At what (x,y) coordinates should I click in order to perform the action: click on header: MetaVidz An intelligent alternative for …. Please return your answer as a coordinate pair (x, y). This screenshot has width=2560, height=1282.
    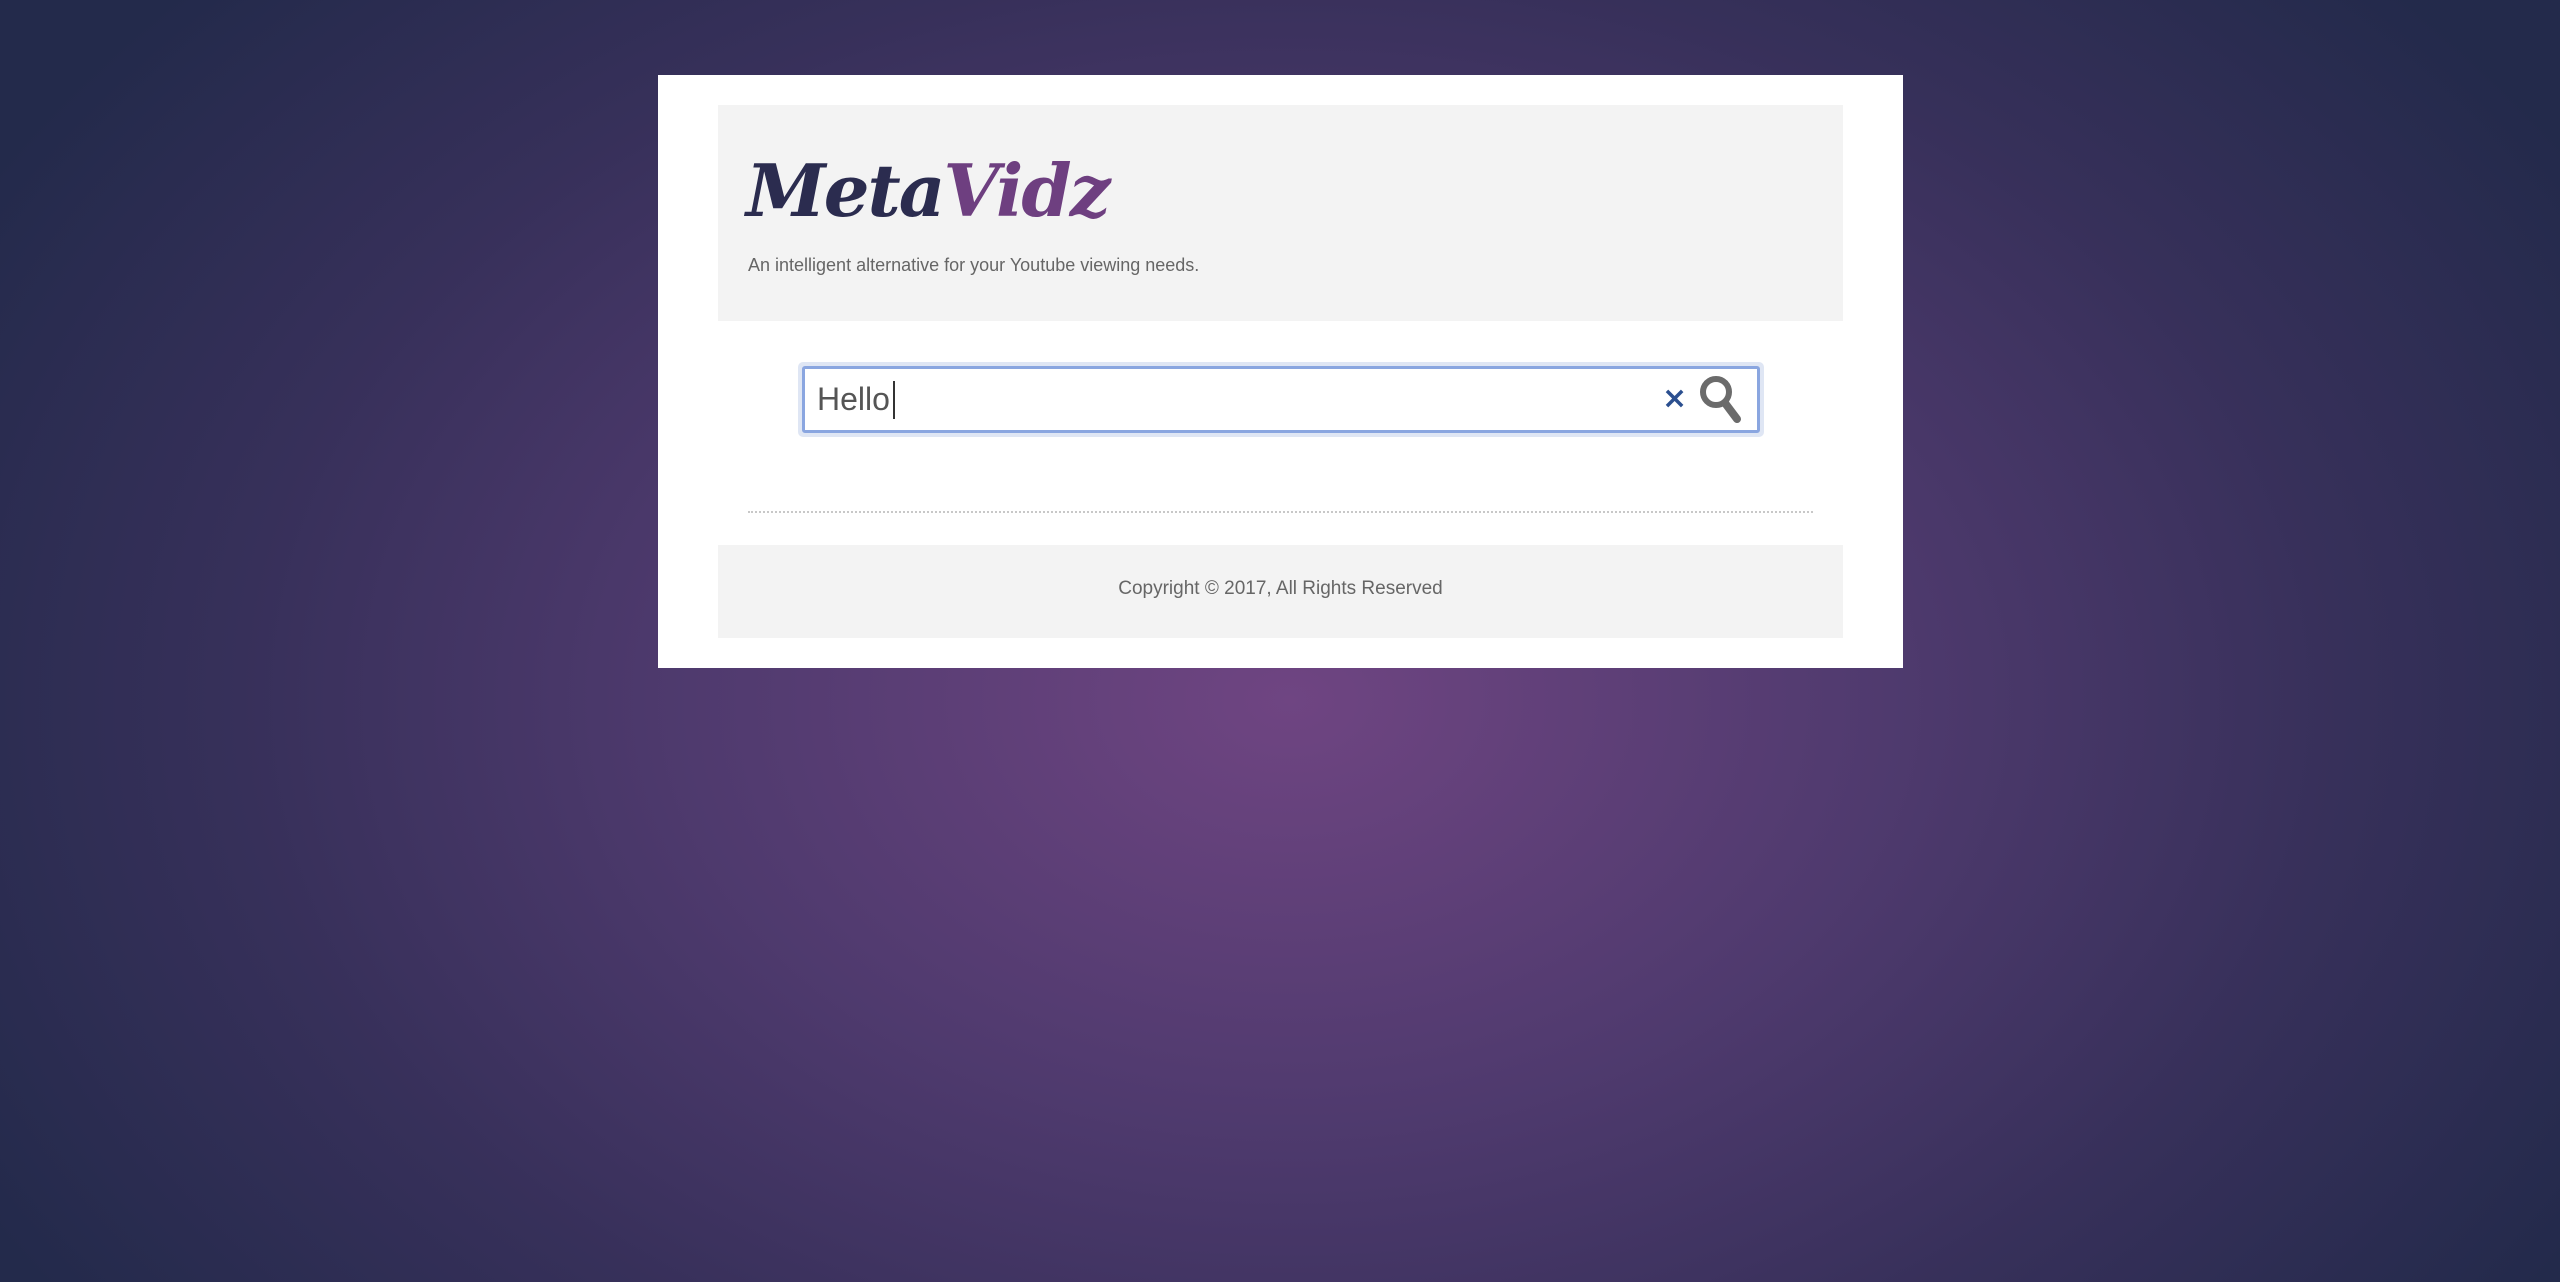
    Looking at the image, I should click on (1280, 213).